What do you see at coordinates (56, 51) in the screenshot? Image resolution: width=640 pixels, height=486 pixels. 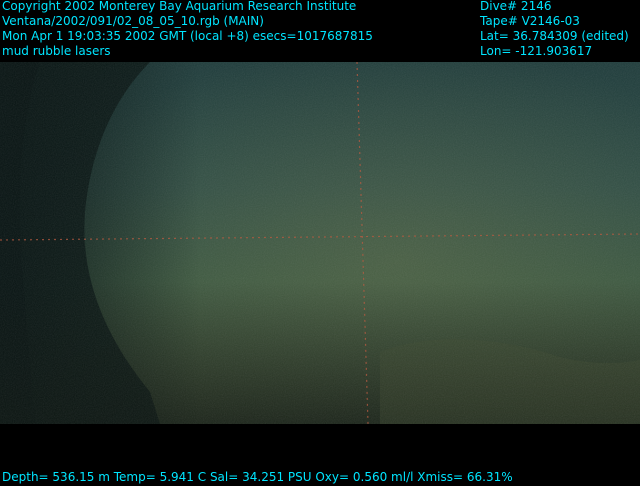 I see `keywords-line: mud rubble lasers` at bounding box center [56, 51].